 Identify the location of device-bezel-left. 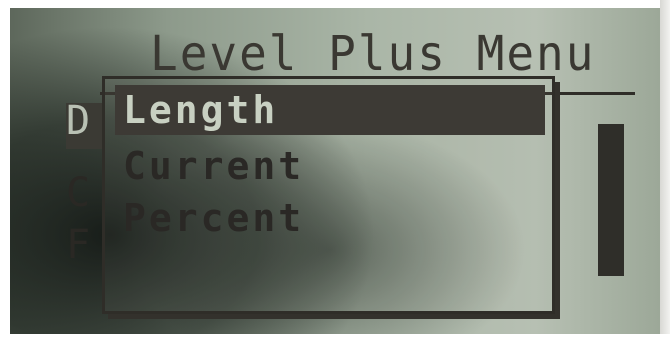
(5, 172).